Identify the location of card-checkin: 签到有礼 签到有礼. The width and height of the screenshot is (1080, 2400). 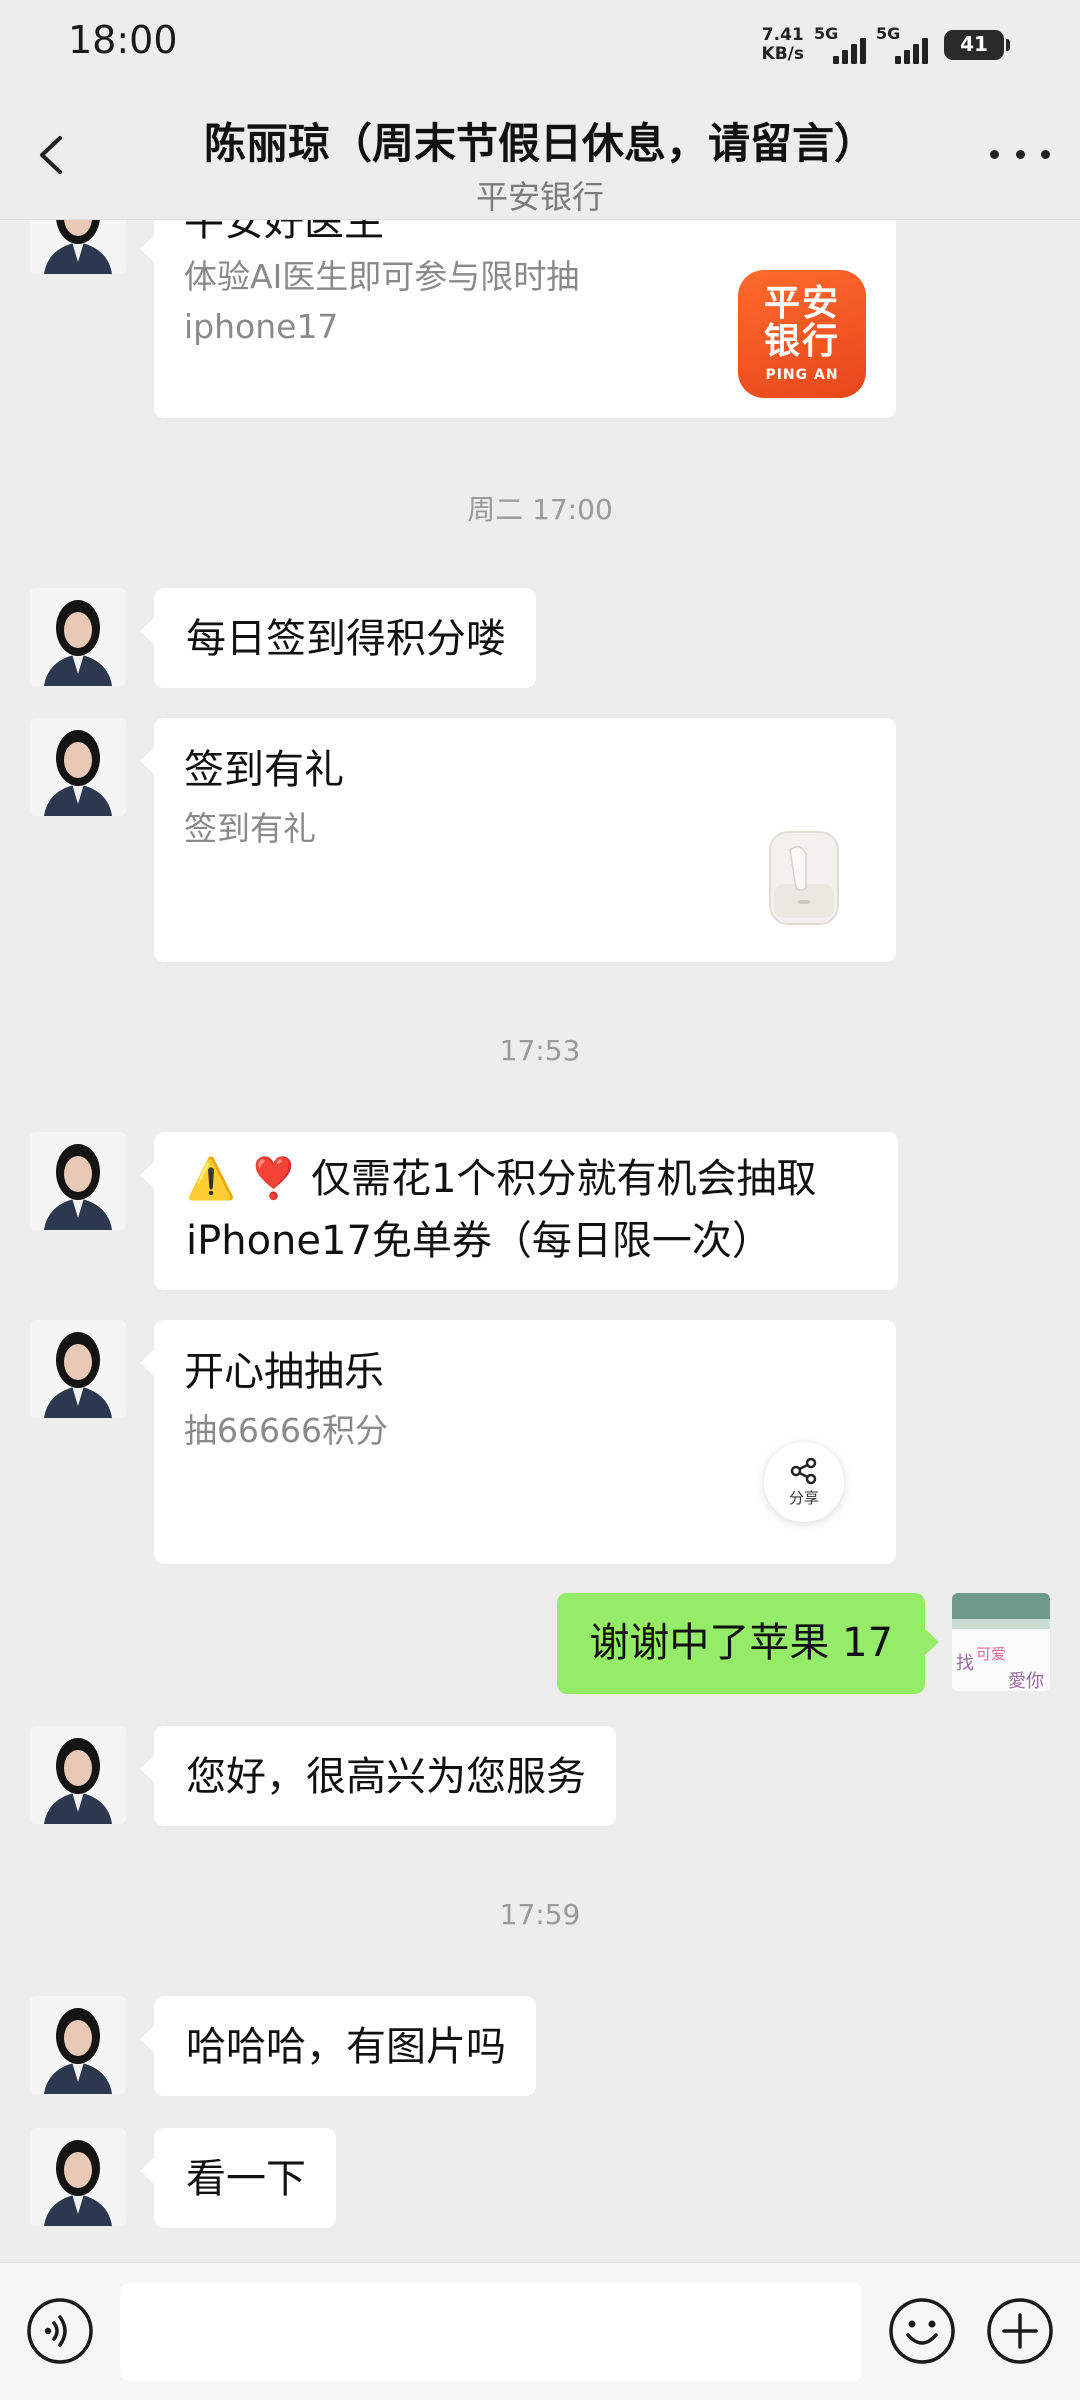
(518, 840).